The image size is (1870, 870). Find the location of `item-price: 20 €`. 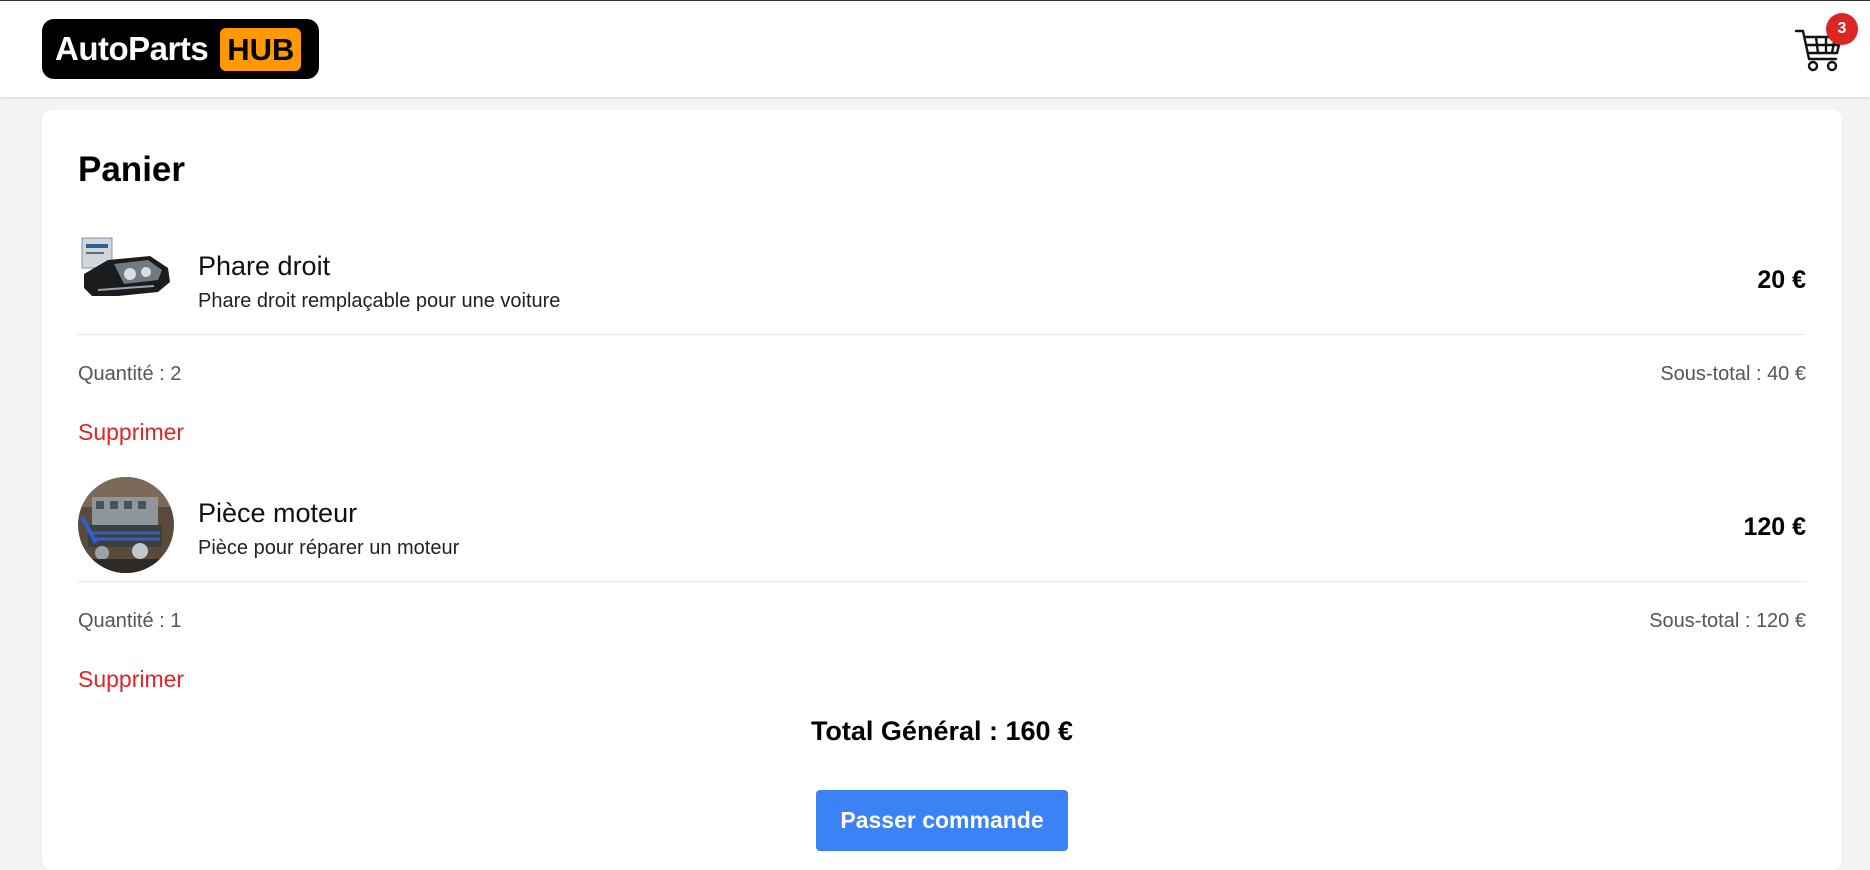

item-price: 20 € is located at coordinates (1781, 280).